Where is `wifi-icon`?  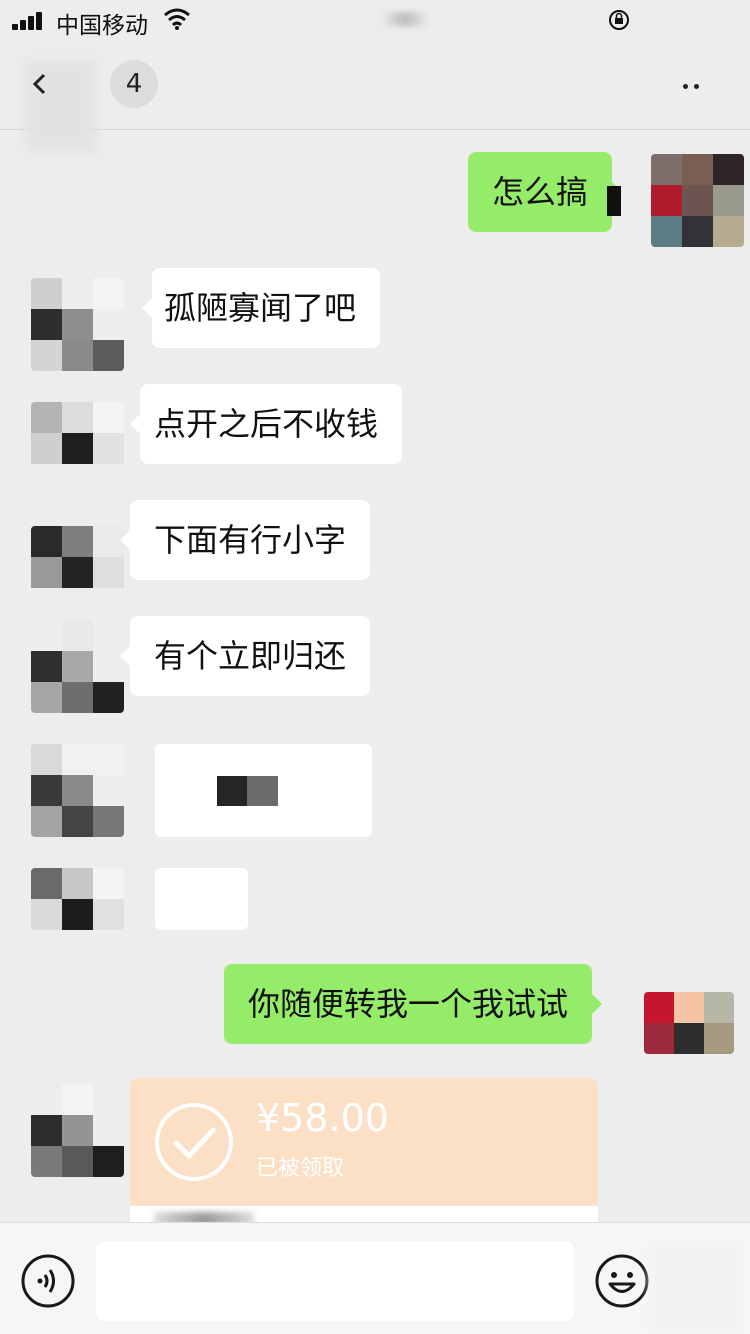
wifi-icon is located at coordinates (177, 19).